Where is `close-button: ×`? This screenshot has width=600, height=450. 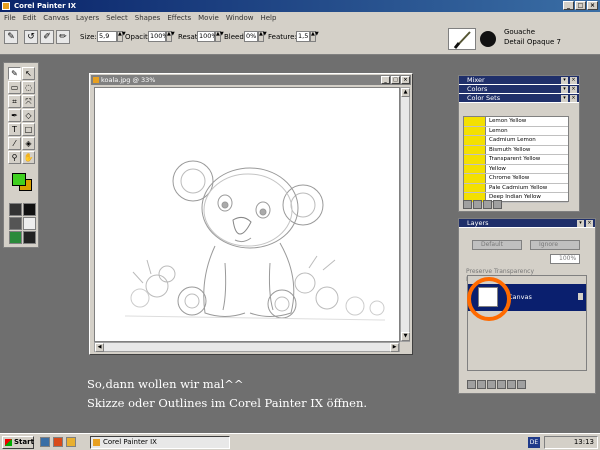
close-button: × is located at coordinates (592, 5).